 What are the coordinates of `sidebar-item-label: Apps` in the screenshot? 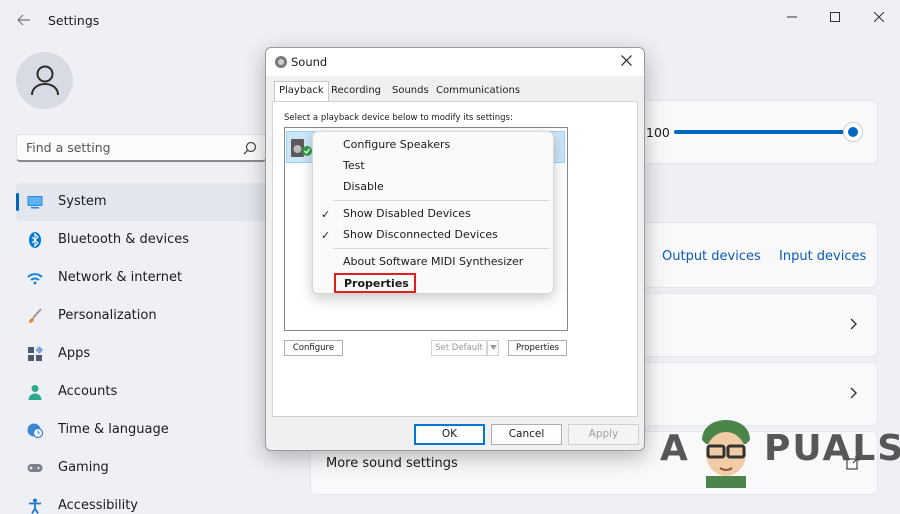 It's located at (74, 353).